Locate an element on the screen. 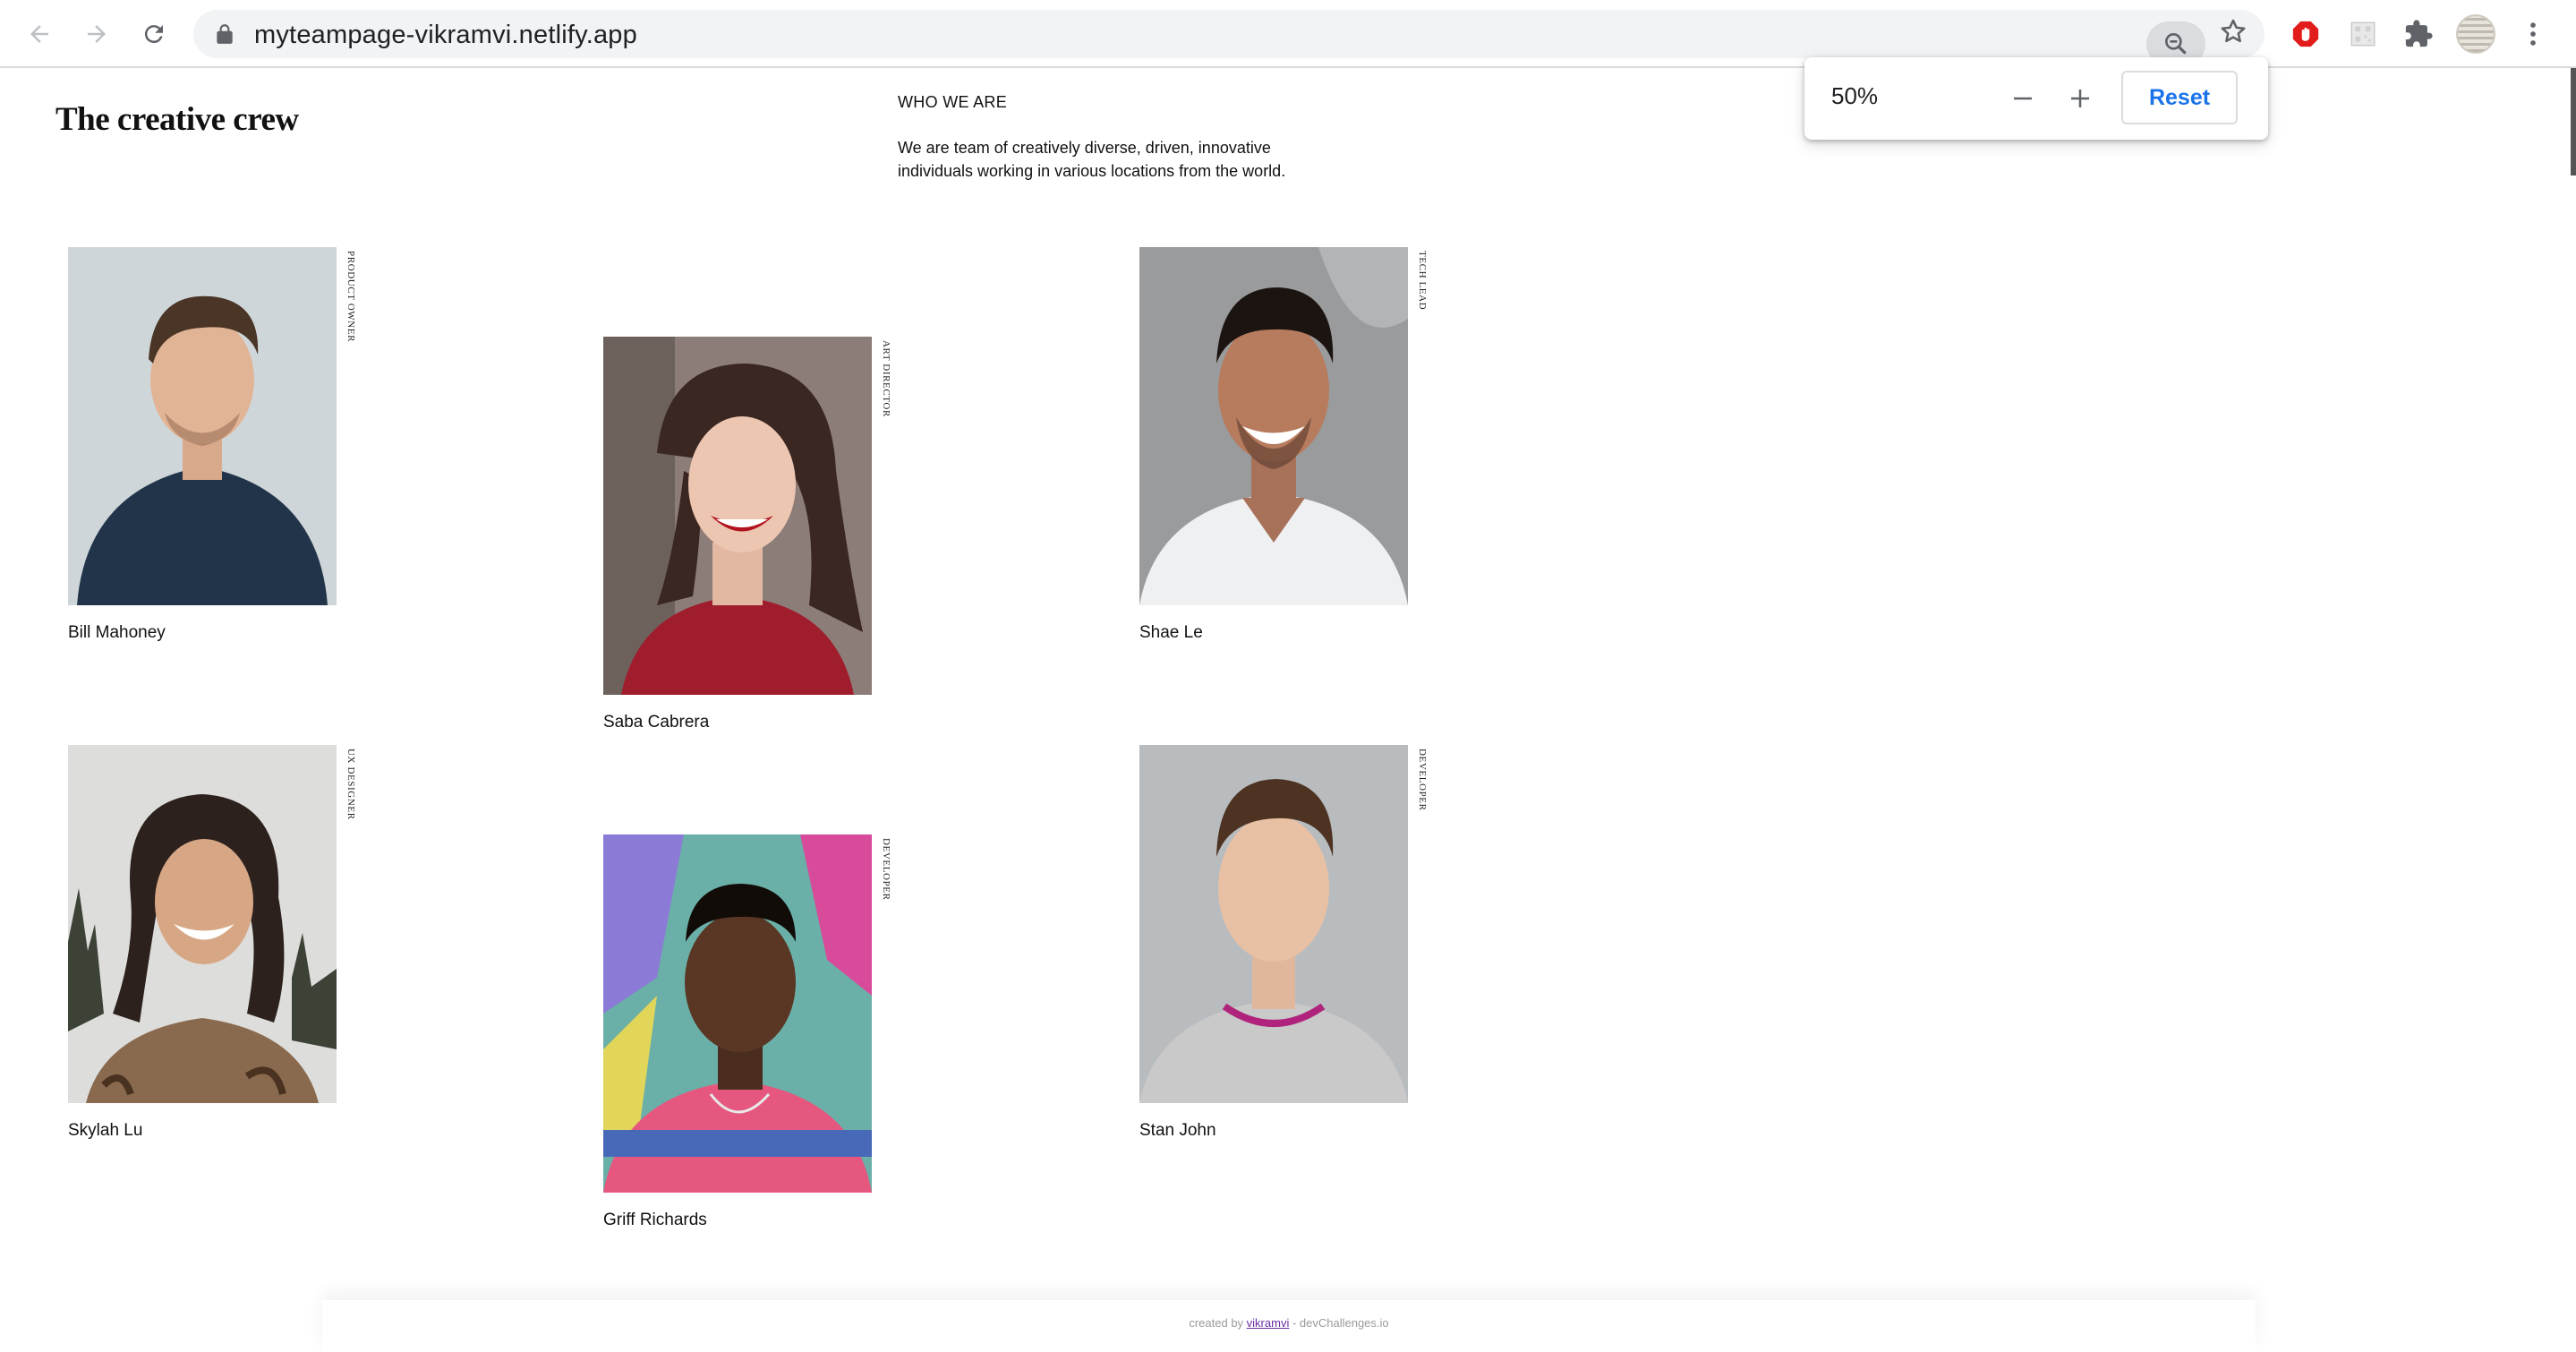 The height and width of the screenshot is (1352, 2576). browser-menu-button is located at coordinates (2533, 35).